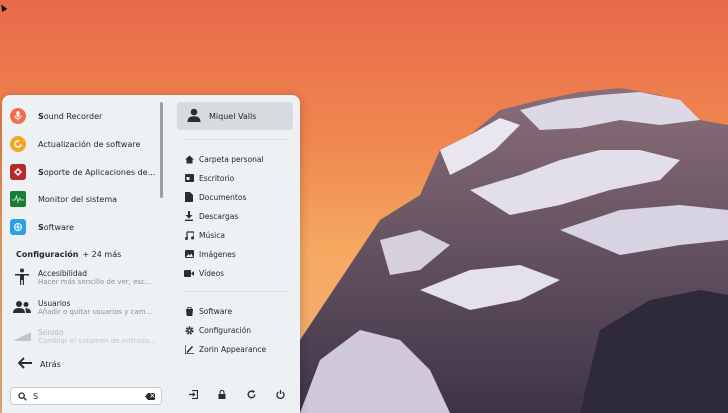 This screenshot has height=413, width=728. Describe the element at coordinates (217, 330) in the screenshot. I see `system-item-settings: Configuración` at that location.